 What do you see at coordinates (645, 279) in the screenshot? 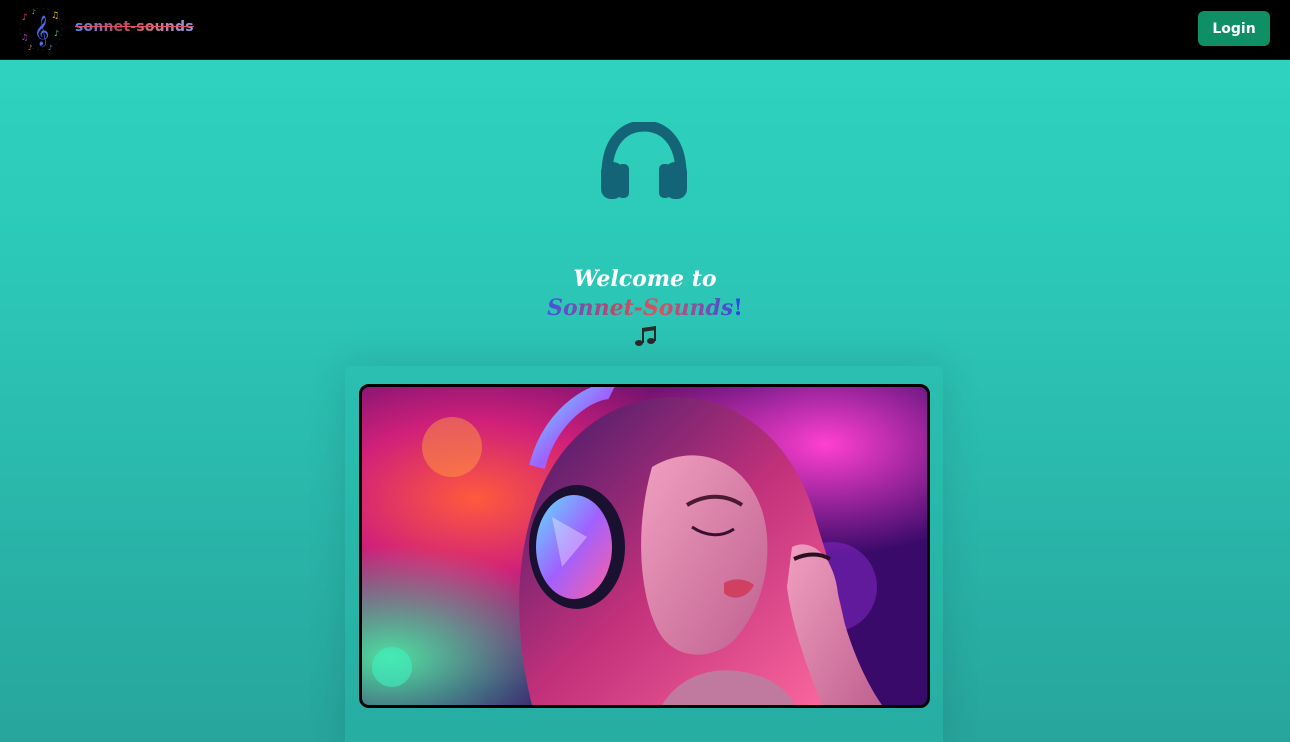
I see `welcome-line: Welcome to` at bounding box center [645, 279].